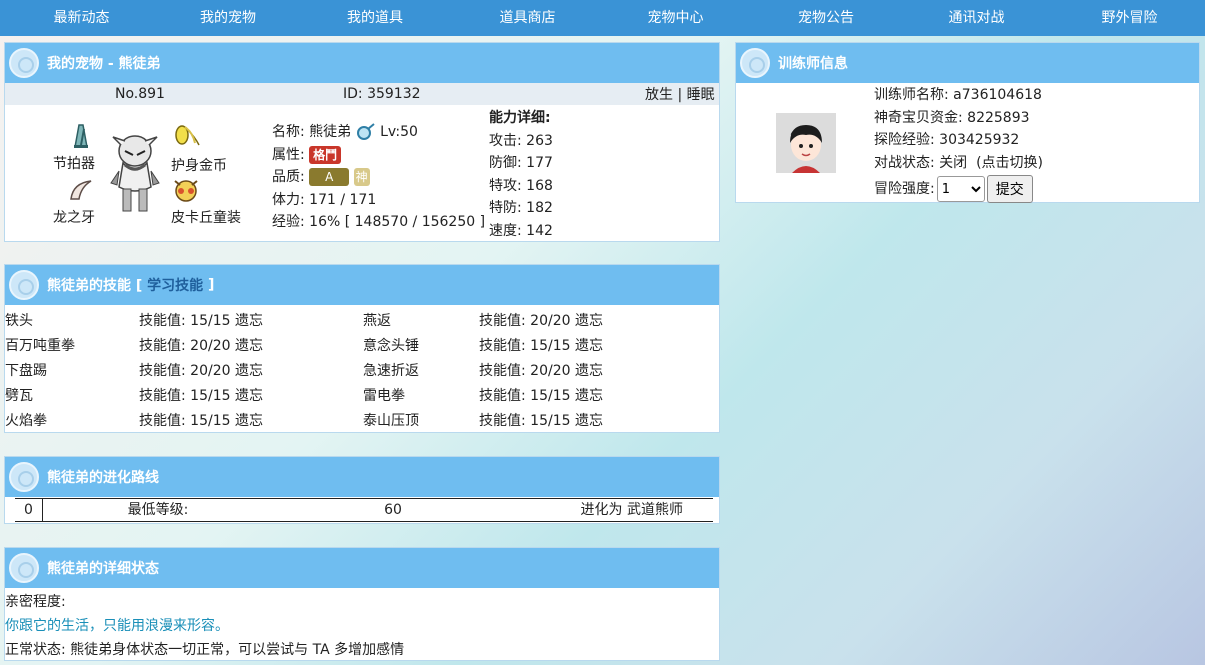 The width and height of the screenshot is (1205, 665). What do you see at coordinates (521, 208) in the screenshot?
I see `stat-sp-defense: 特防: 182` at bounding box center [521, 208].